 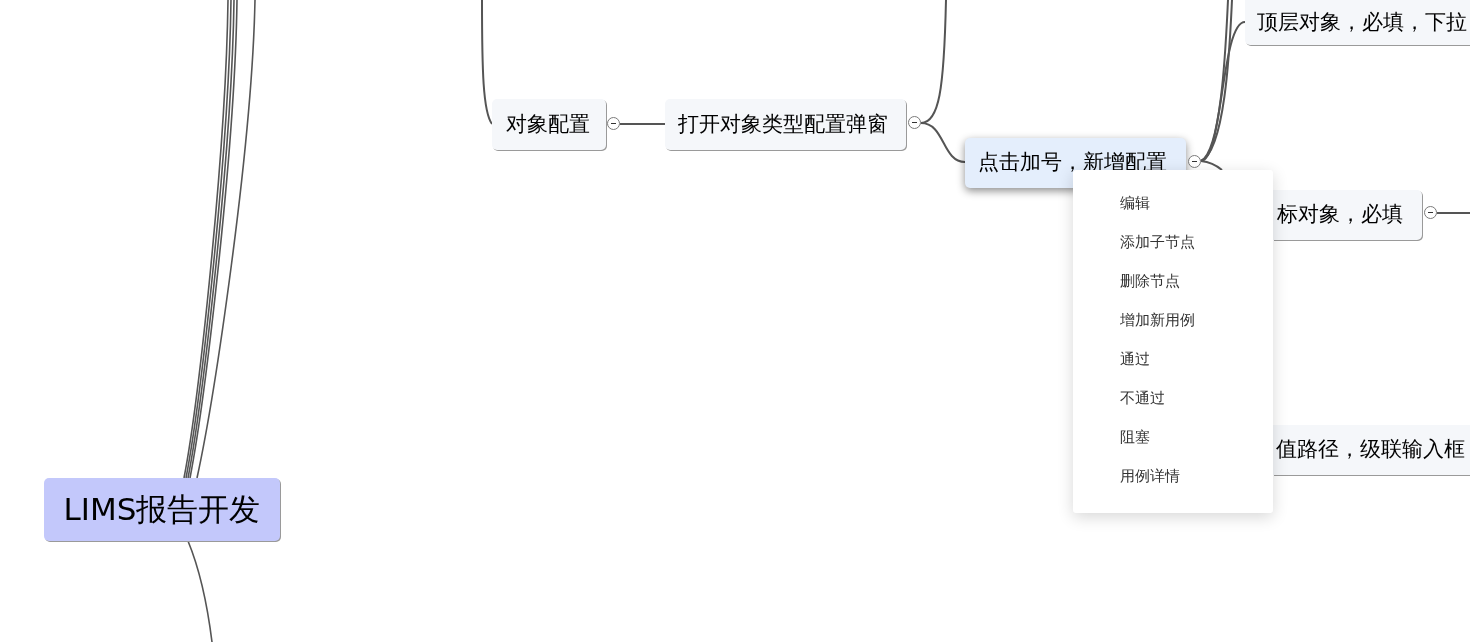 I want to click on mind-map-node: 标对象，必填, so click(x=1347, y=215).